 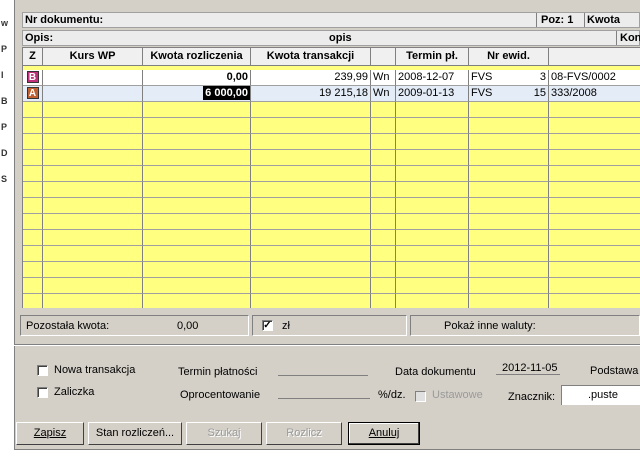 What do you see at coordinates (226, 93) in the screenshot?
I see `kwota-rozliczenia-editor: 6 000,00` at bounding box center [226, 93].